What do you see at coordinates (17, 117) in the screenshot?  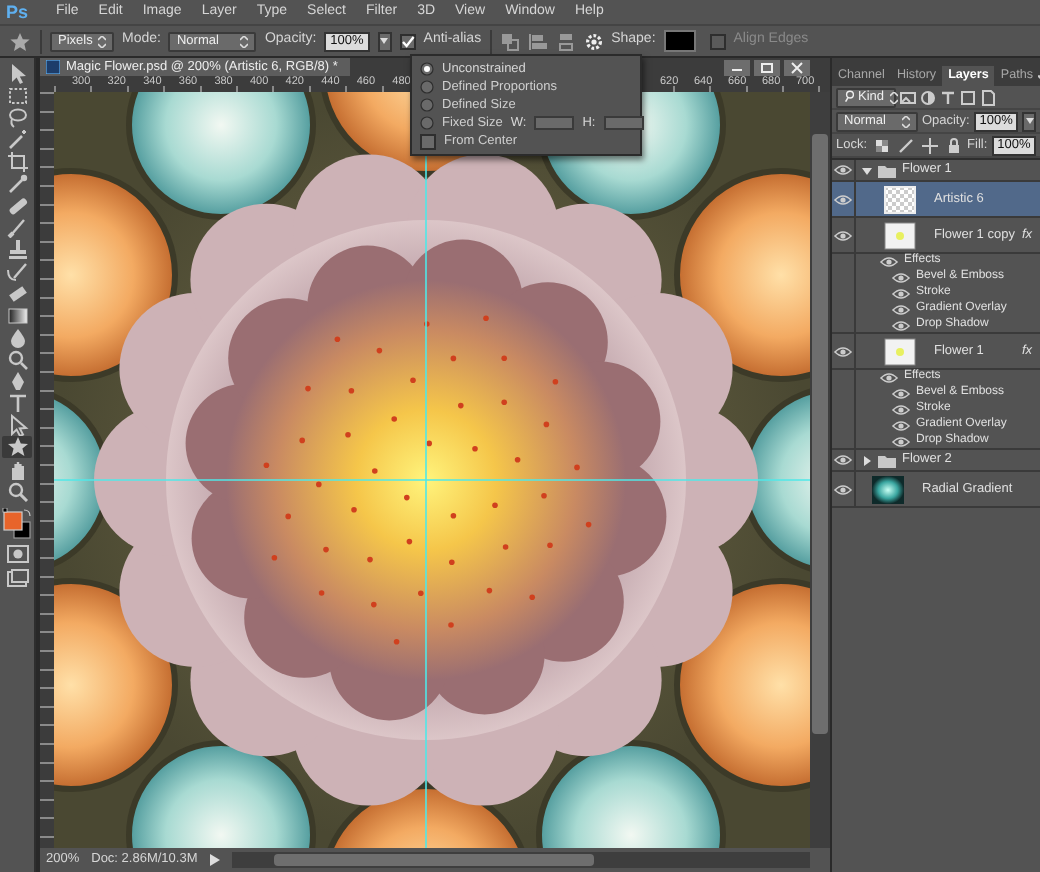 I see `lasso-icon` at bounding box center [17, 117].